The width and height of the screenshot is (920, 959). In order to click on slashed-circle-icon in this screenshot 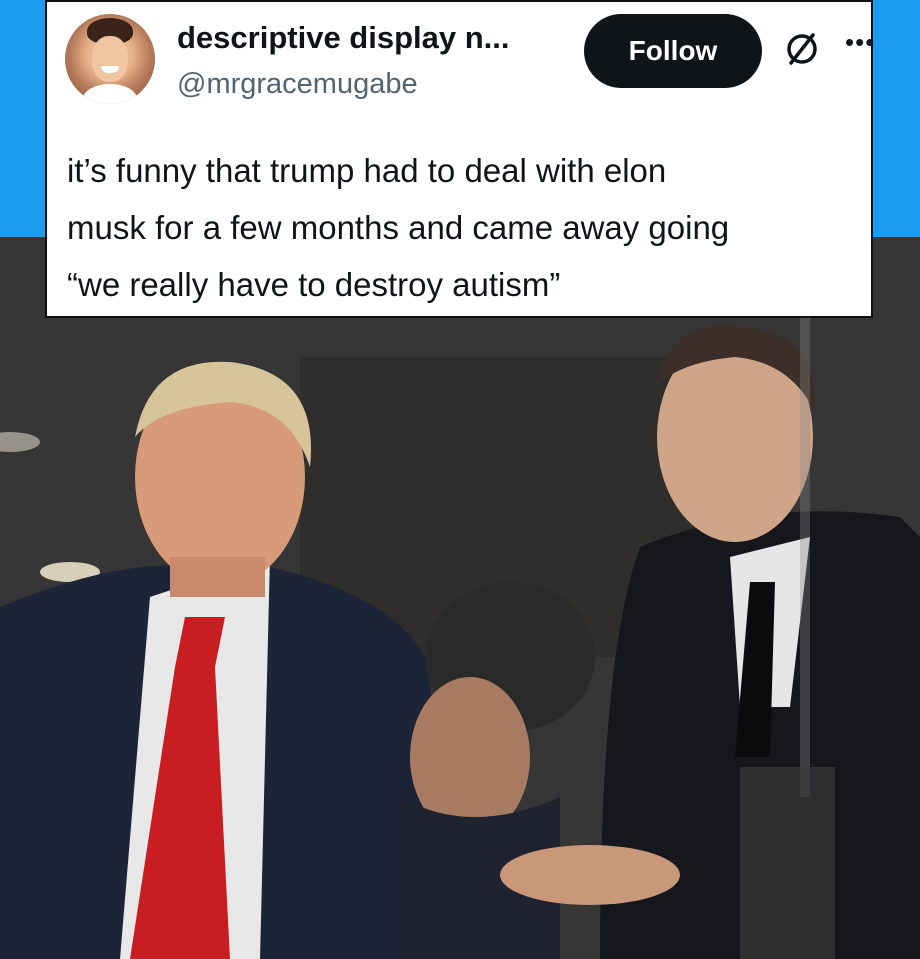, I will do `click(802, 49)`.